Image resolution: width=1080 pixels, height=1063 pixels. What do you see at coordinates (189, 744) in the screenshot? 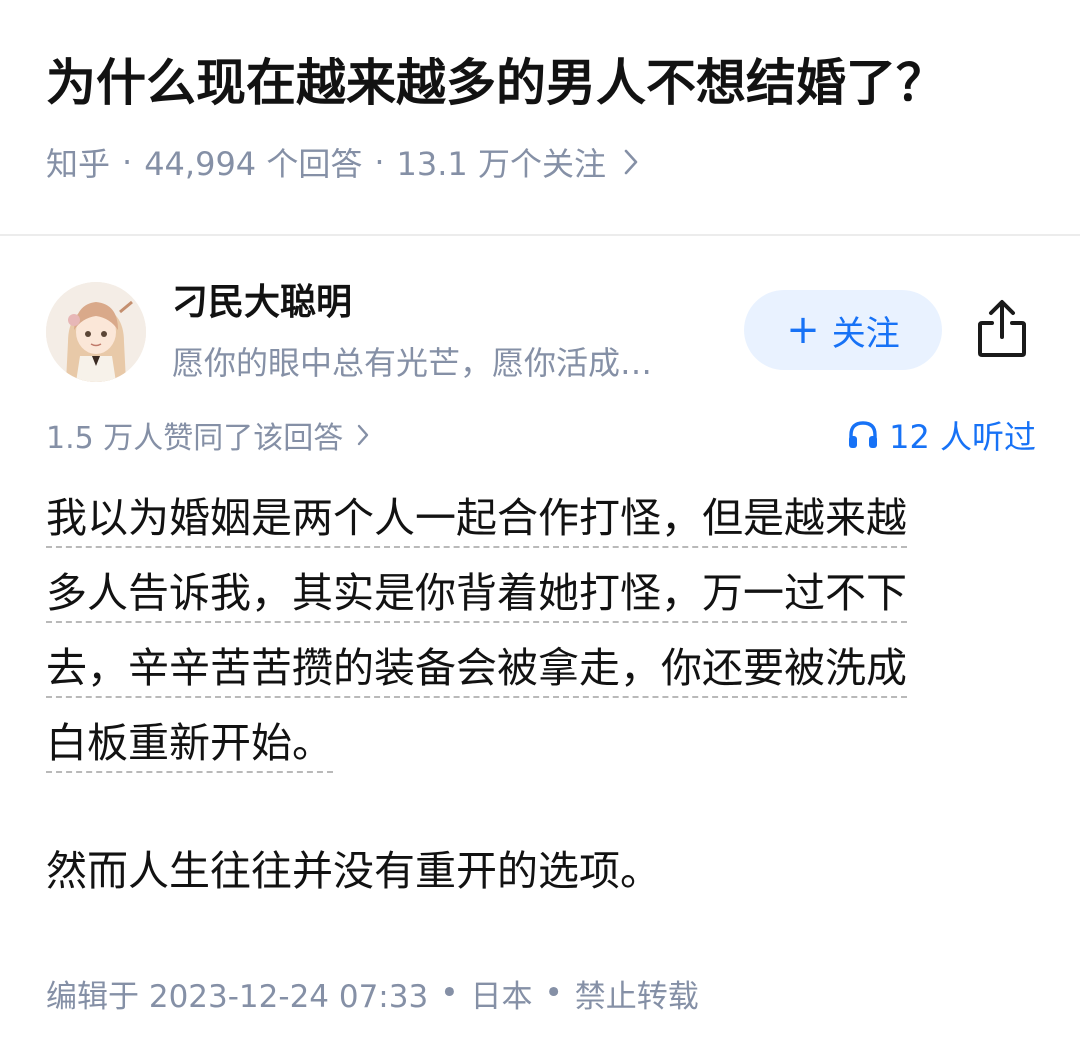
I see `answer-text-line: 白板重新开始。` at bounding box center [189, 744].